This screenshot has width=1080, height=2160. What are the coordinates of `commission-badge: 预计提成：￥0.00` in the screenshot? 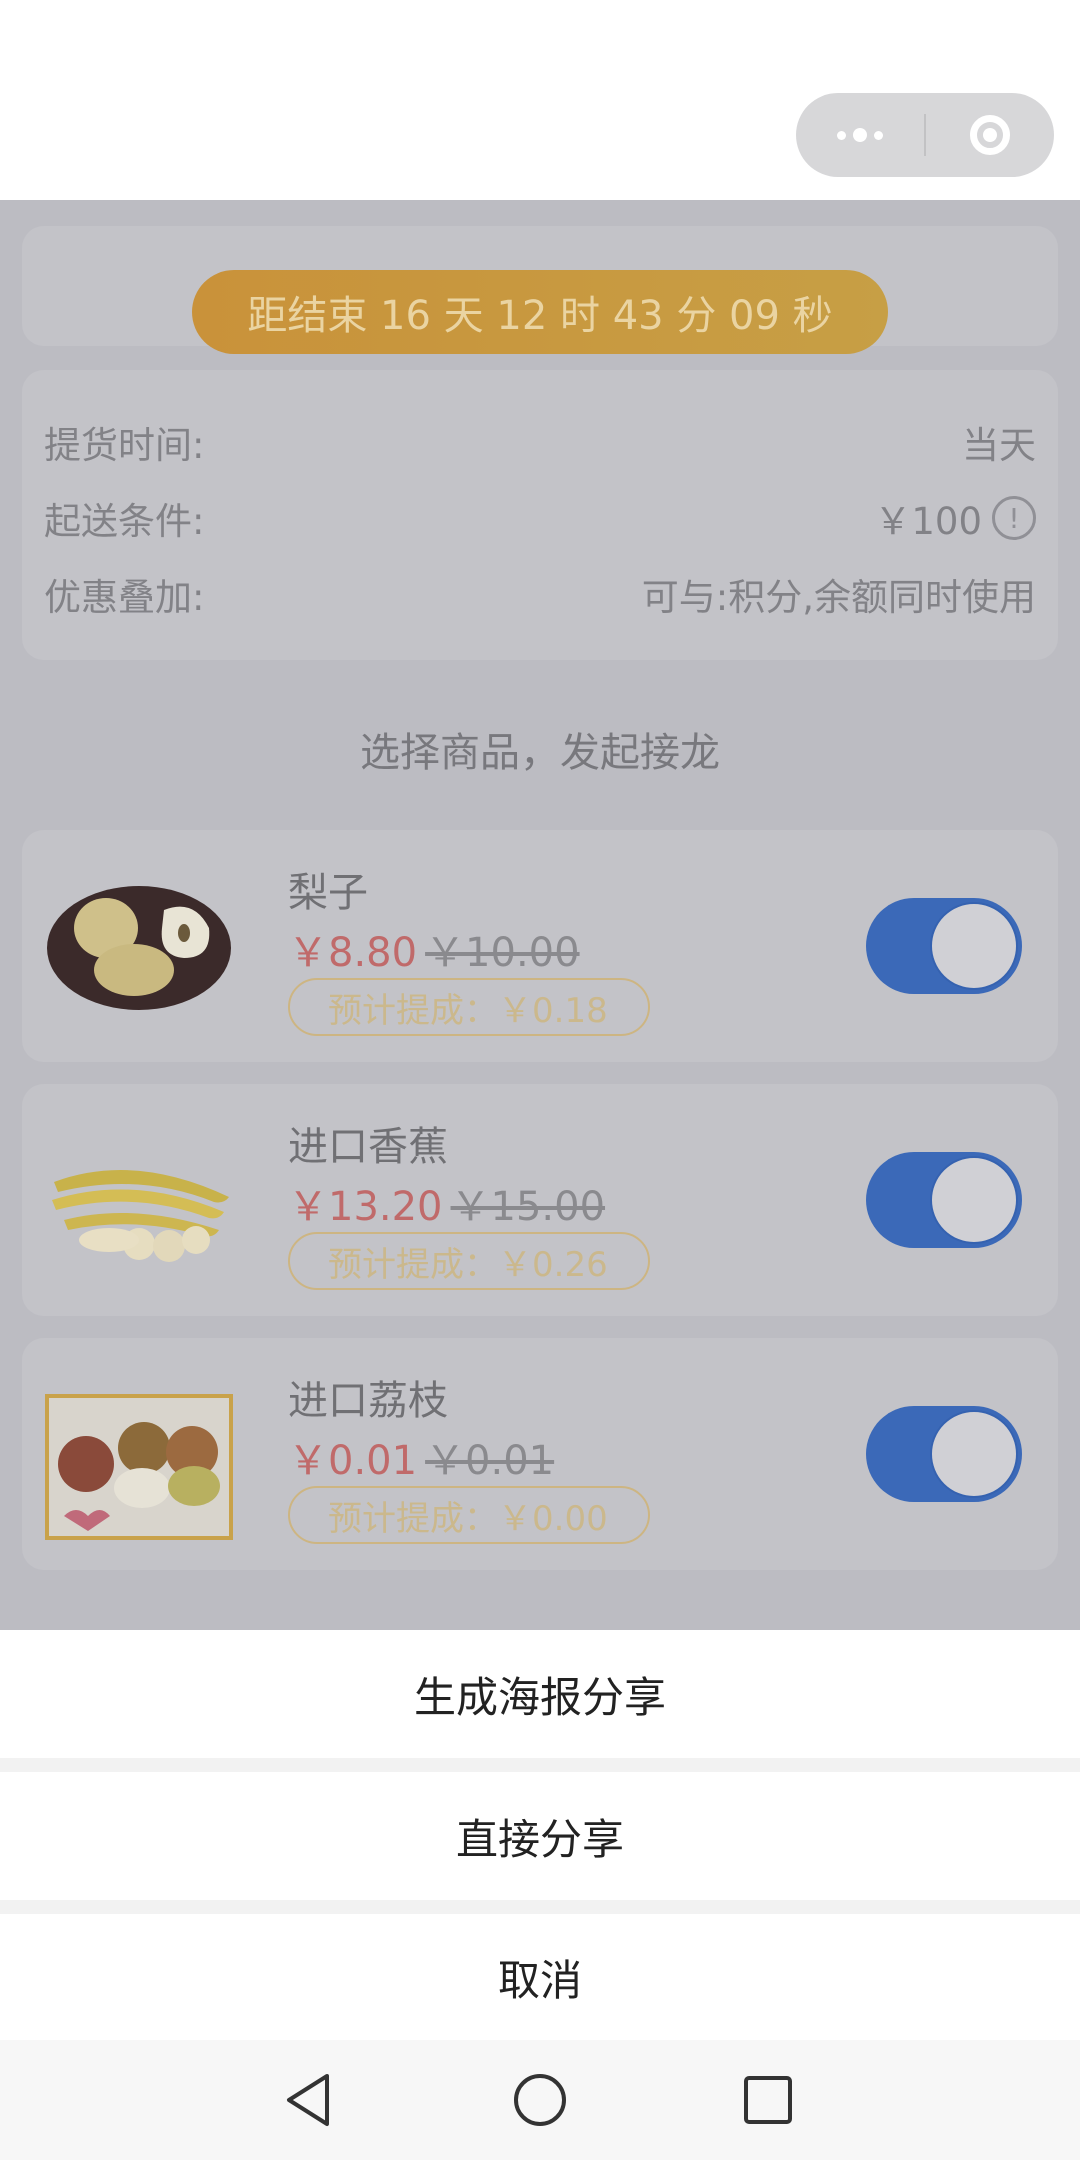 It's located at (469, 1515).